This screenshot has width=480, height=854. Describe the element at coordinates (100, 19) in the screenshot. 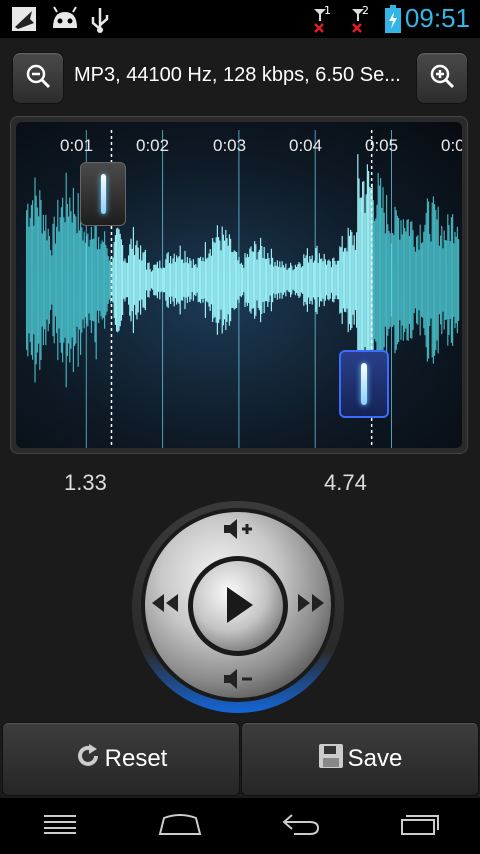

I see `usb-icon` at that location.